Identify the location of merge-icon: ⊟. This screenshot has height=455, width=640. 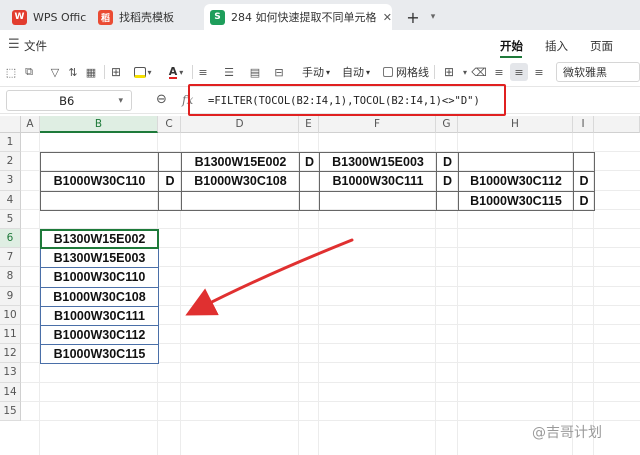
(279, 72).